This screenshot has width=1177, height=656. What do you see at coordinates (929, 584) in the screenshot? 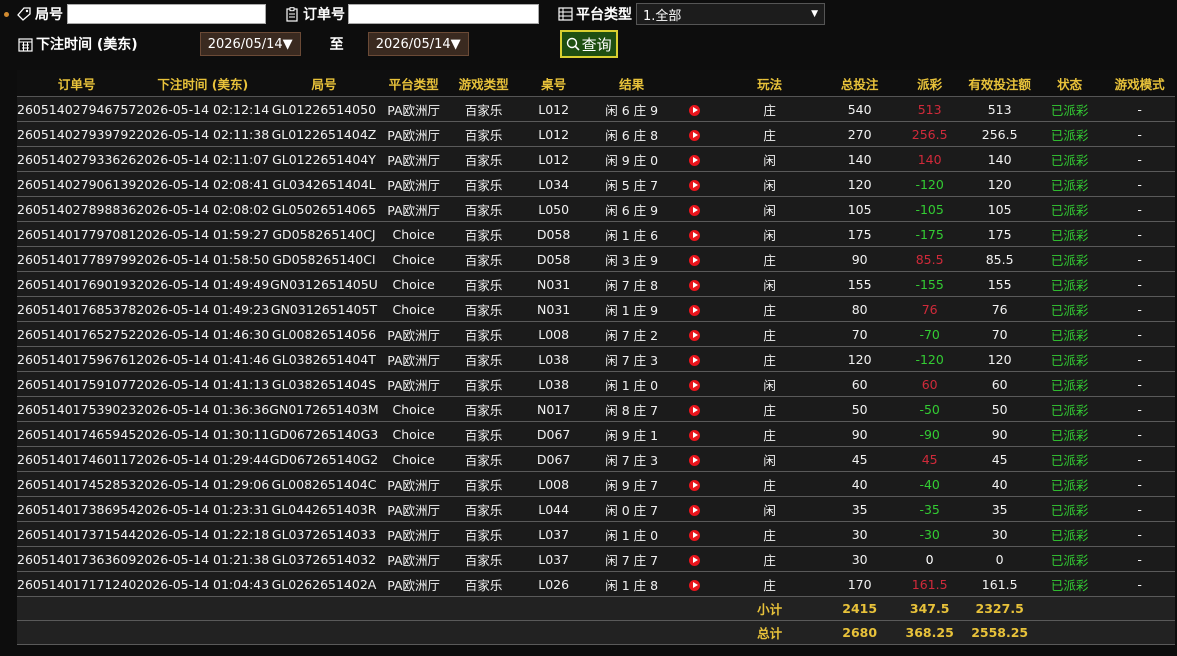
I see `payout-cell: 161.5` at bounding box center [929, 584].